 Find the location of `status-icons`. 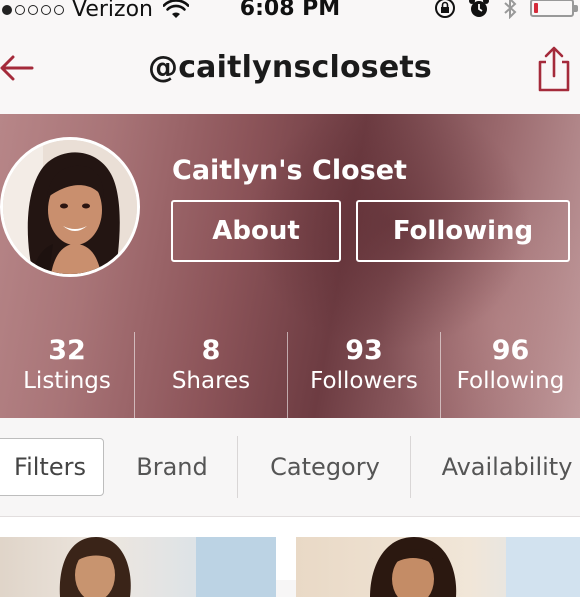

status-icons is located at coordinates (506, 9).